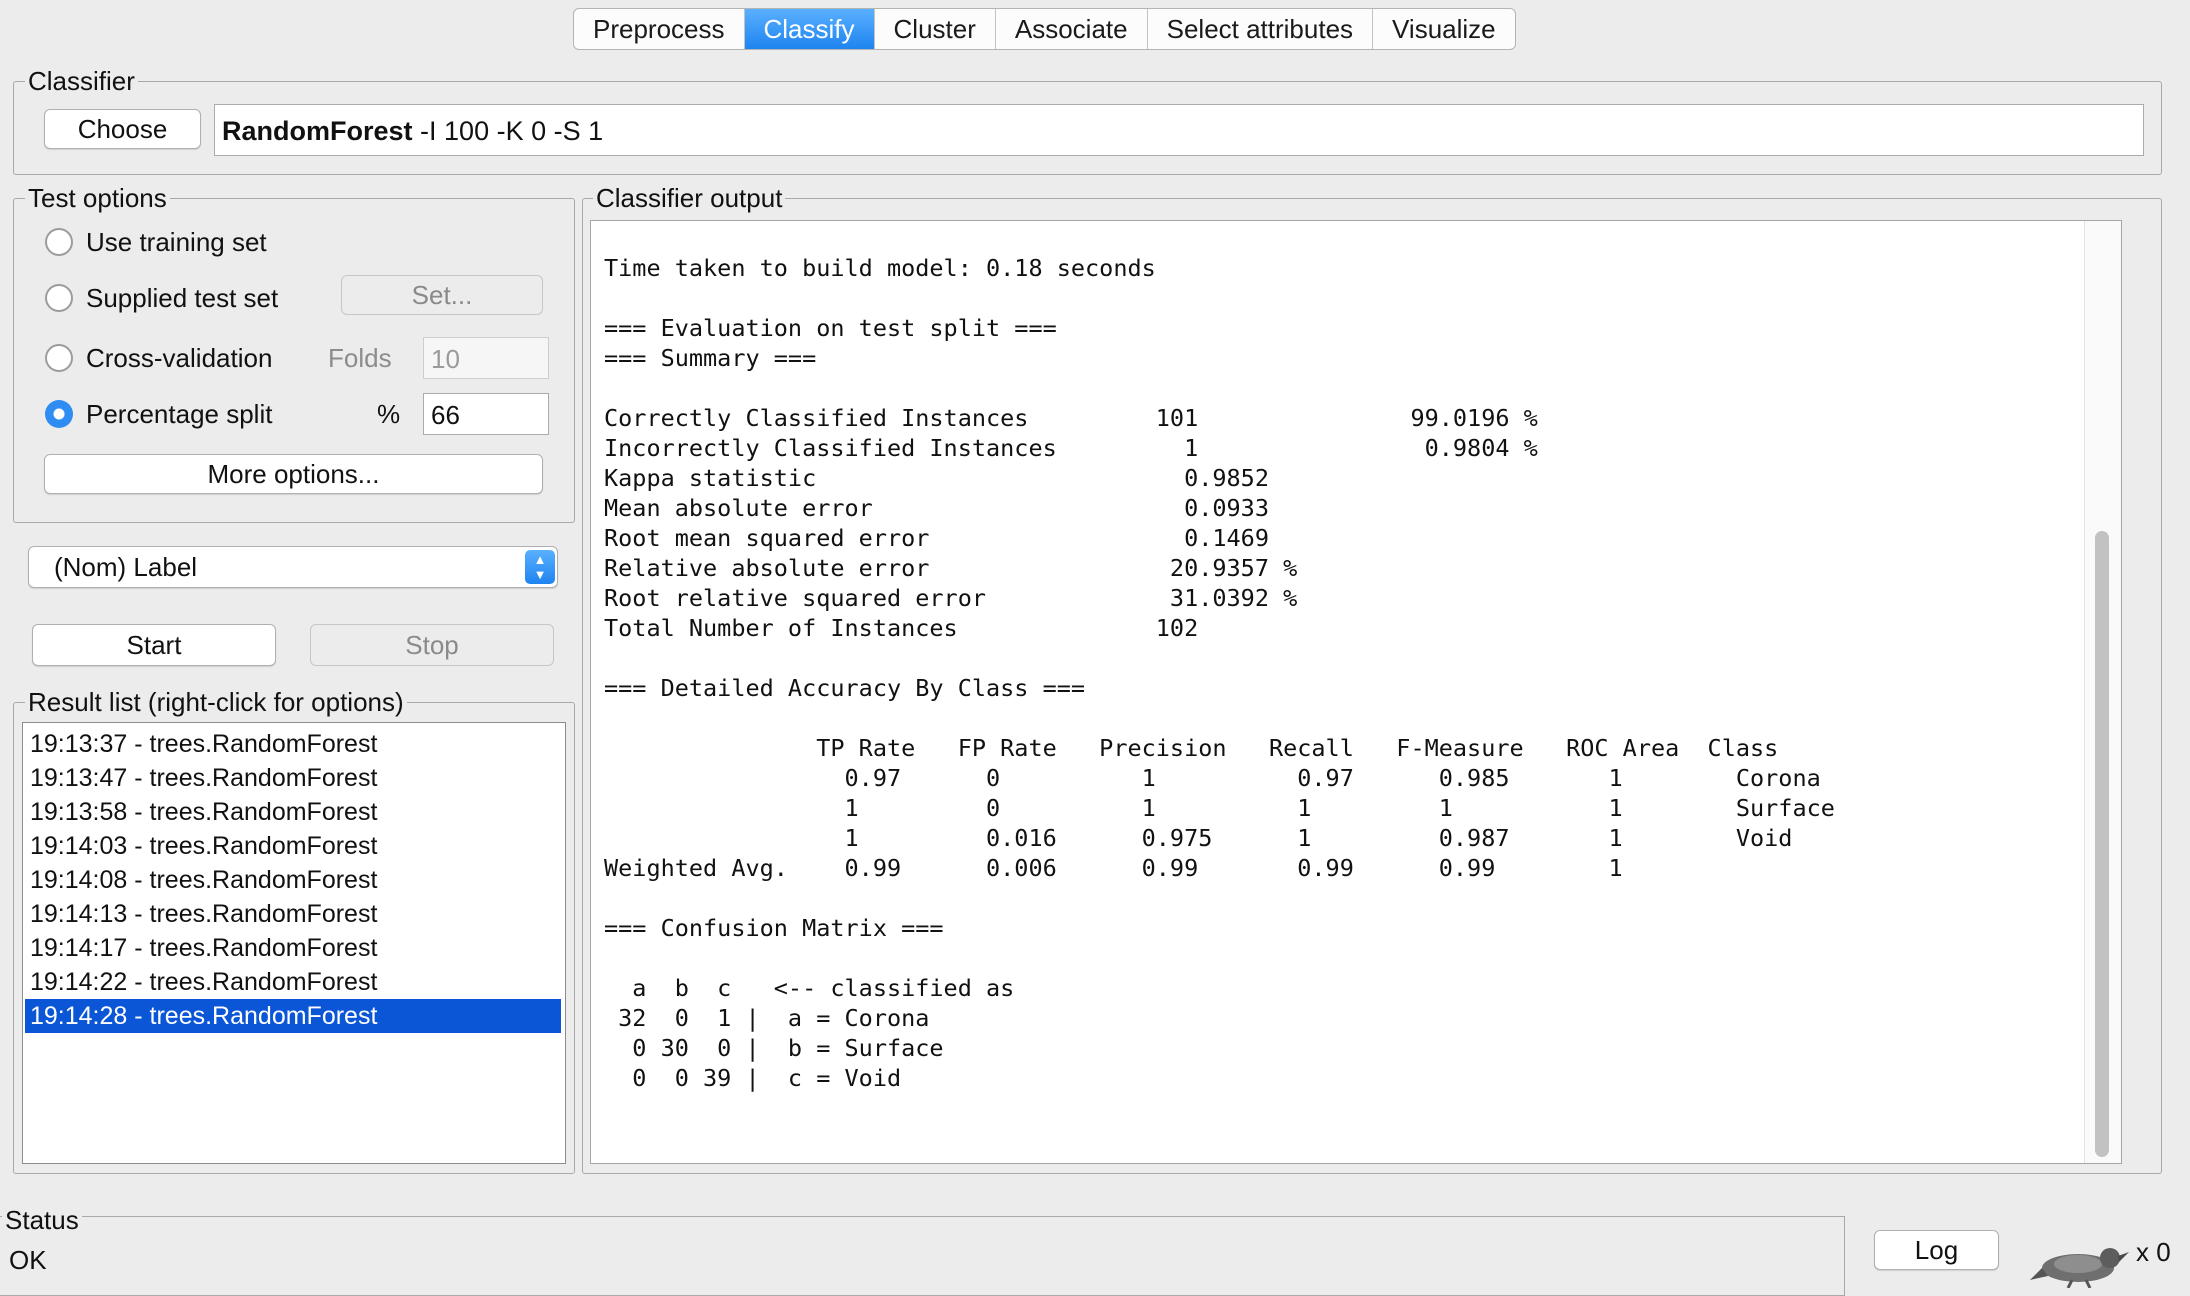 The width and height of the screenshot is (2190, 1296). I want to click on folds-input: 10, so click(486, 358).